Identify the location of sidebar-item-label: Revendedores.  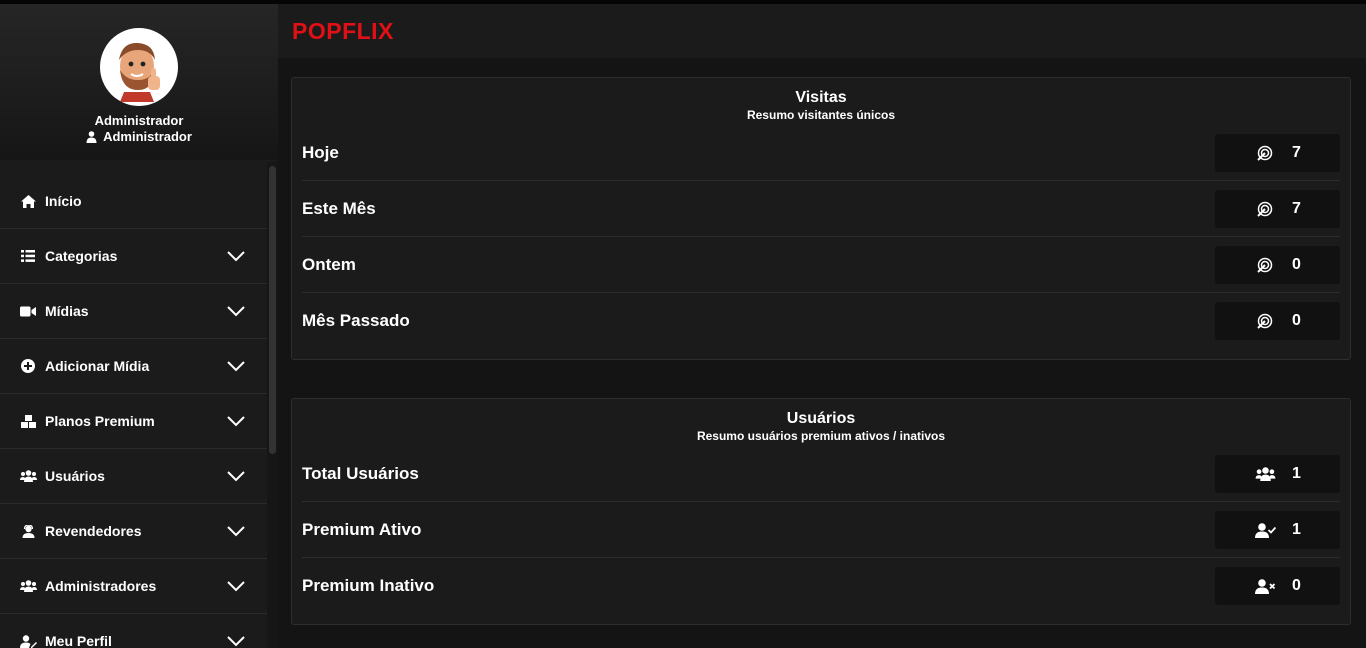
(93, 531).